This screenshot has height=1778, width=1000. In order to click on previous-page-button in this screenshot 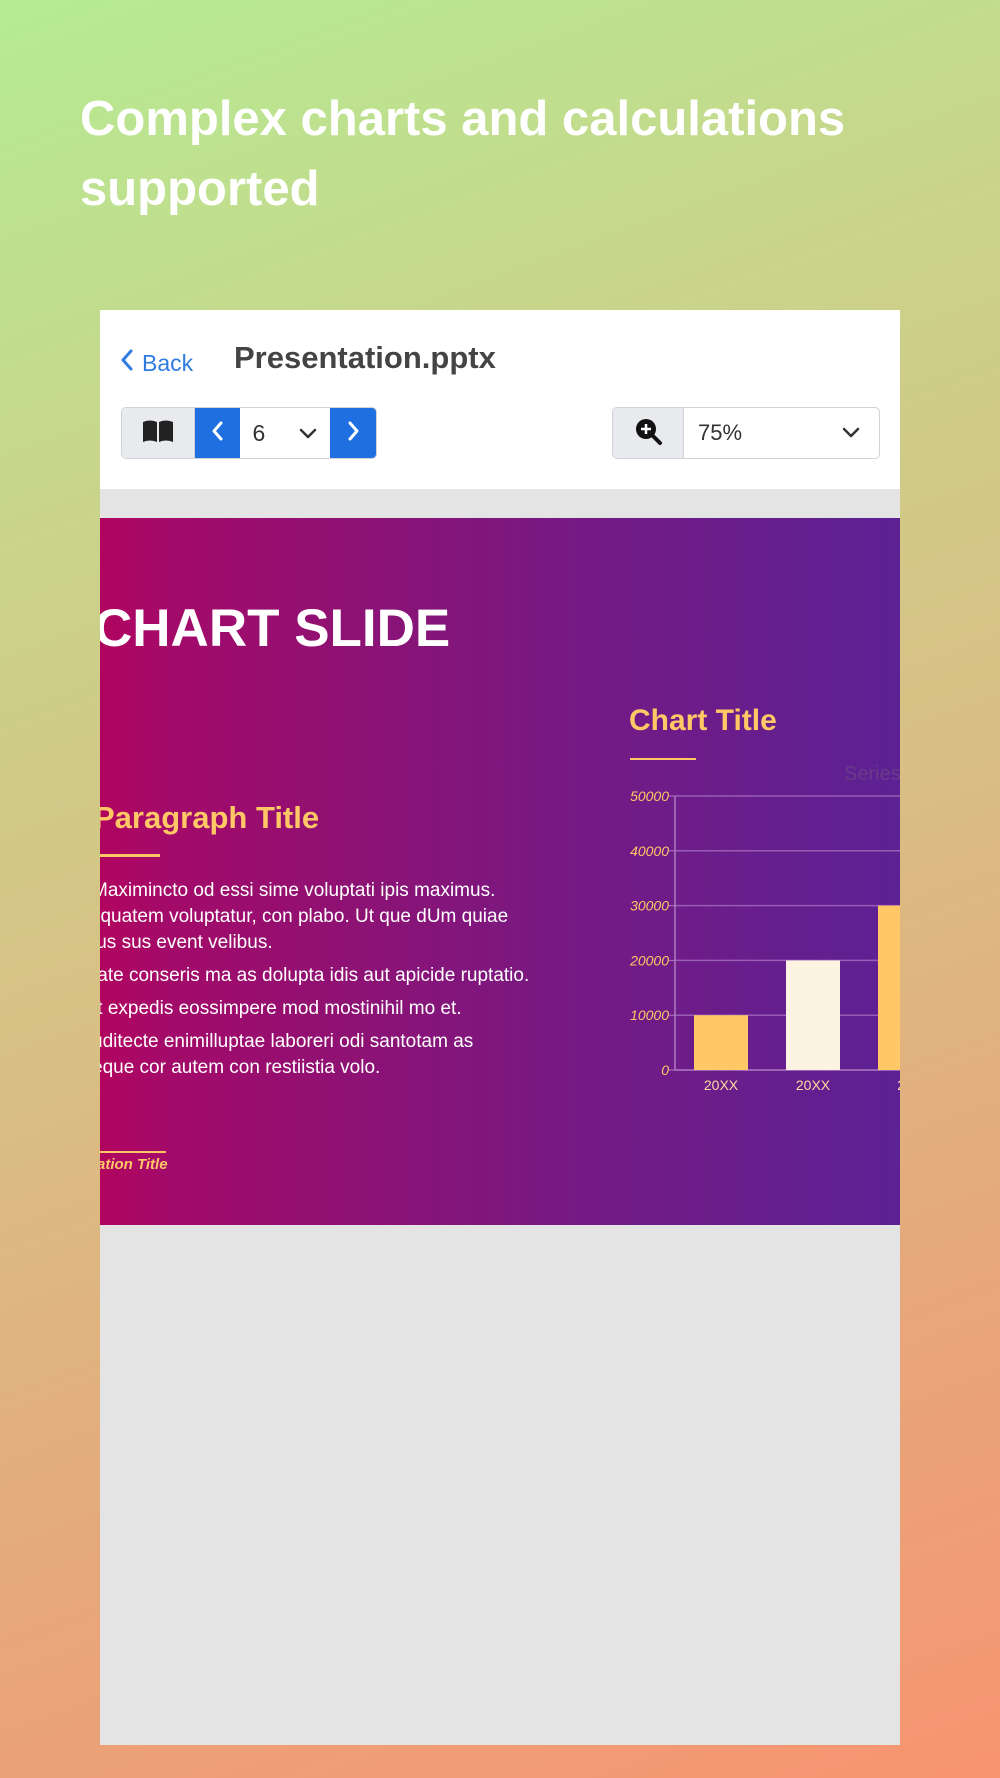, I will do `click(217, 433)`.